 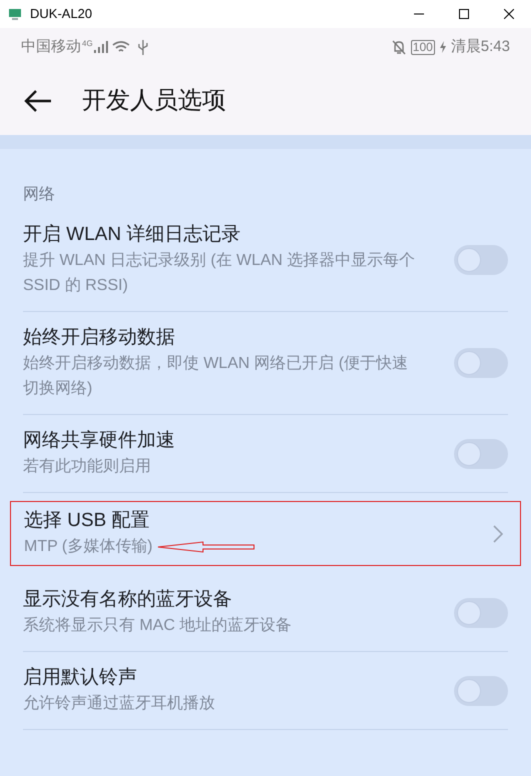 What do you see at coordinates (265, 691) in the screenshot?
I see `setting-row: 启用默认铃声 允许铃声通过蓝牙耳机播放` at bounding box center [265, 691].